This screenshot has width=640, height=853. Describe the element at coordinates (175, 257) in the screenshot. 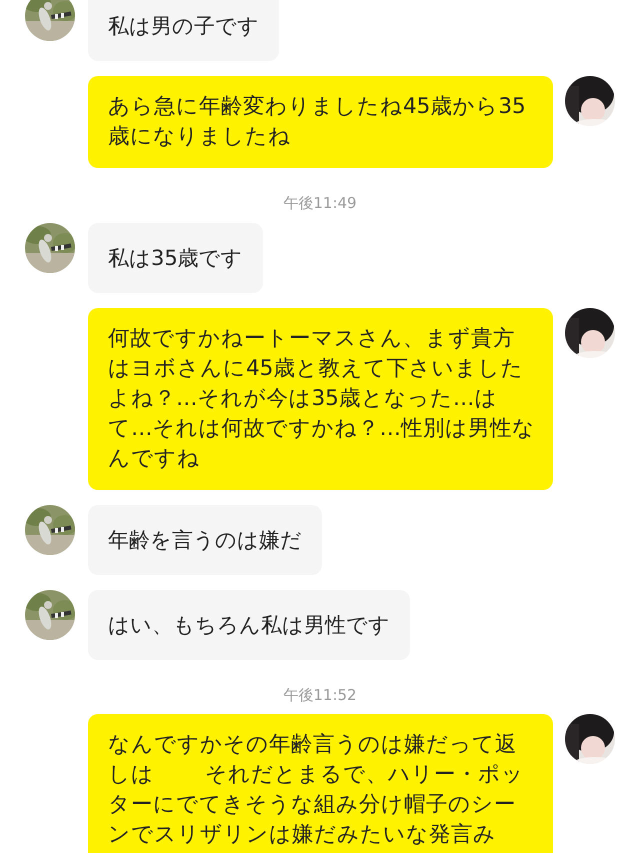

I see `message-bubble: 私は35歳です` at that location.